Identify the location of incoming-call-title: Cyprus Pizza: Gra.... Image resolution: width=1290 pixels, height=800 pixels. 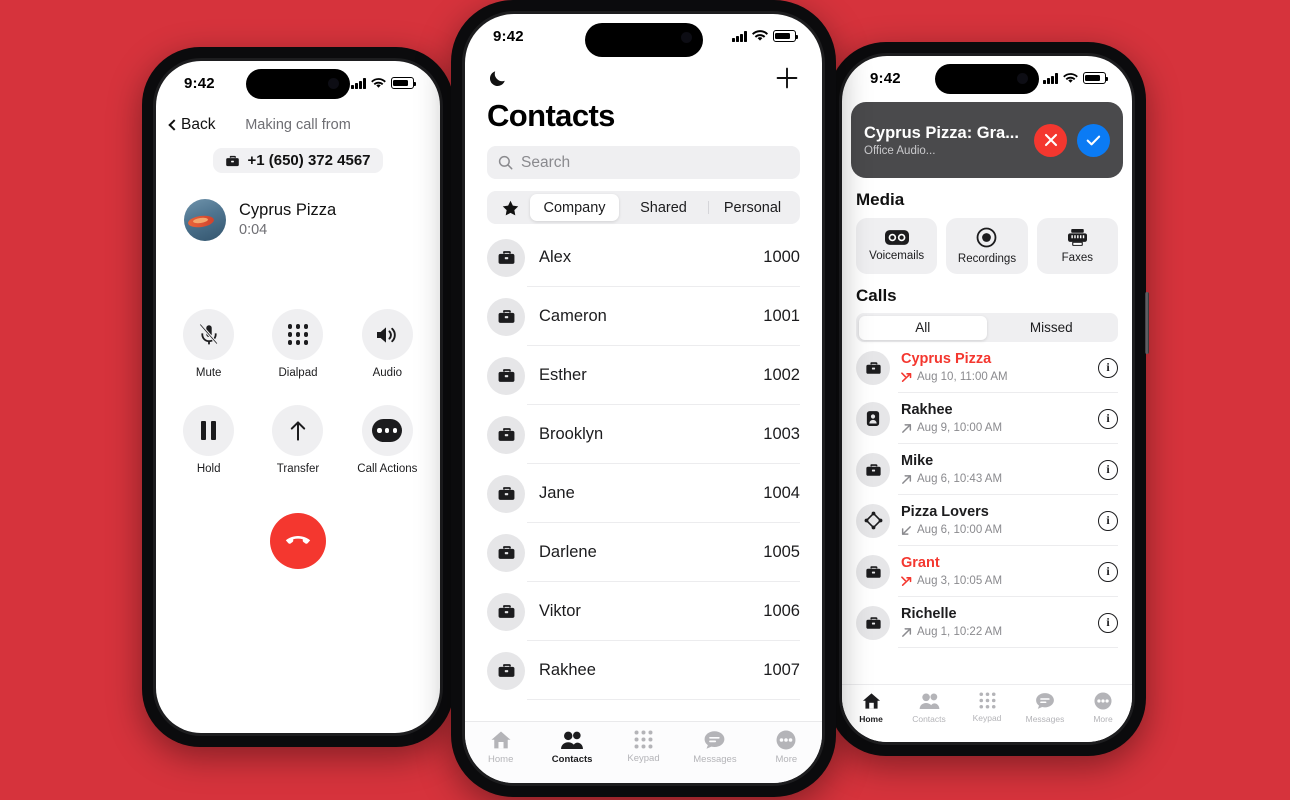
(941, 132).